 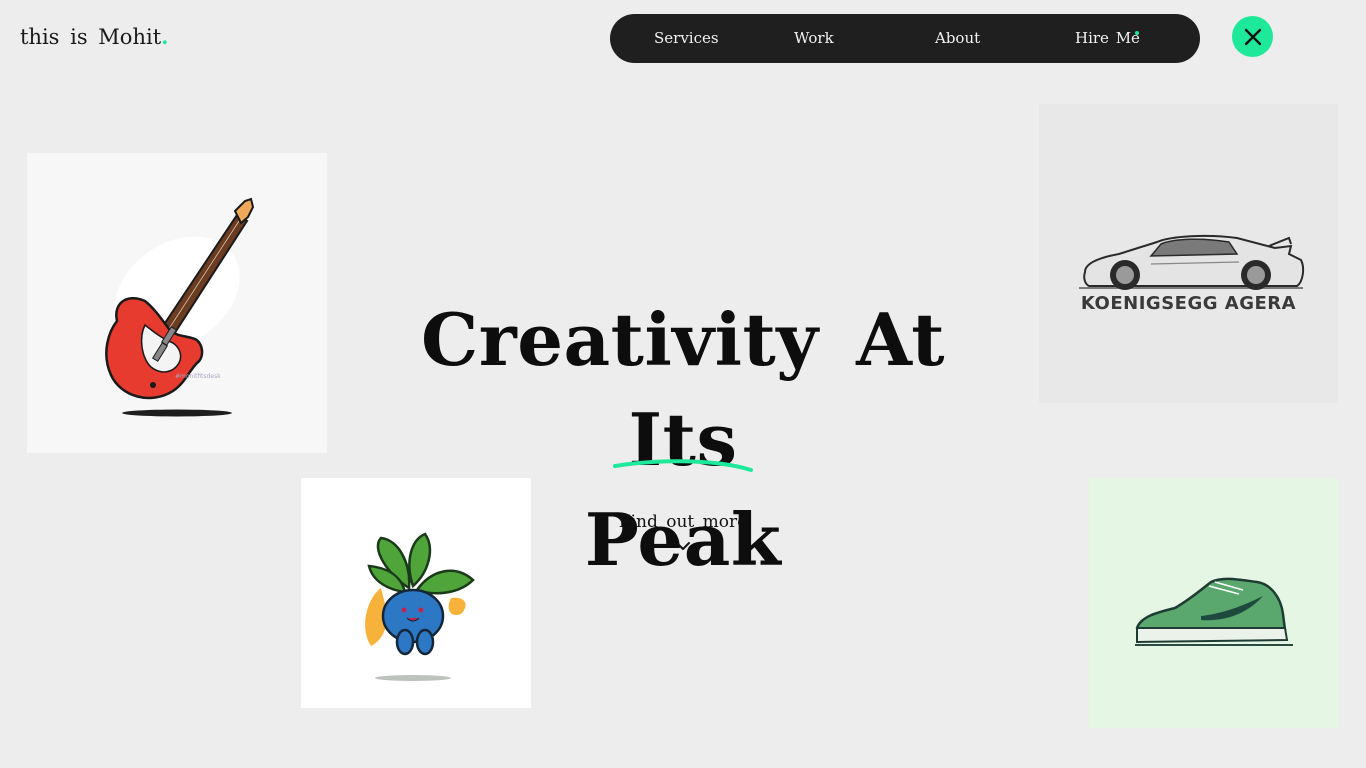 I want to click on close-menu-button, so click(x=1252, y=36).